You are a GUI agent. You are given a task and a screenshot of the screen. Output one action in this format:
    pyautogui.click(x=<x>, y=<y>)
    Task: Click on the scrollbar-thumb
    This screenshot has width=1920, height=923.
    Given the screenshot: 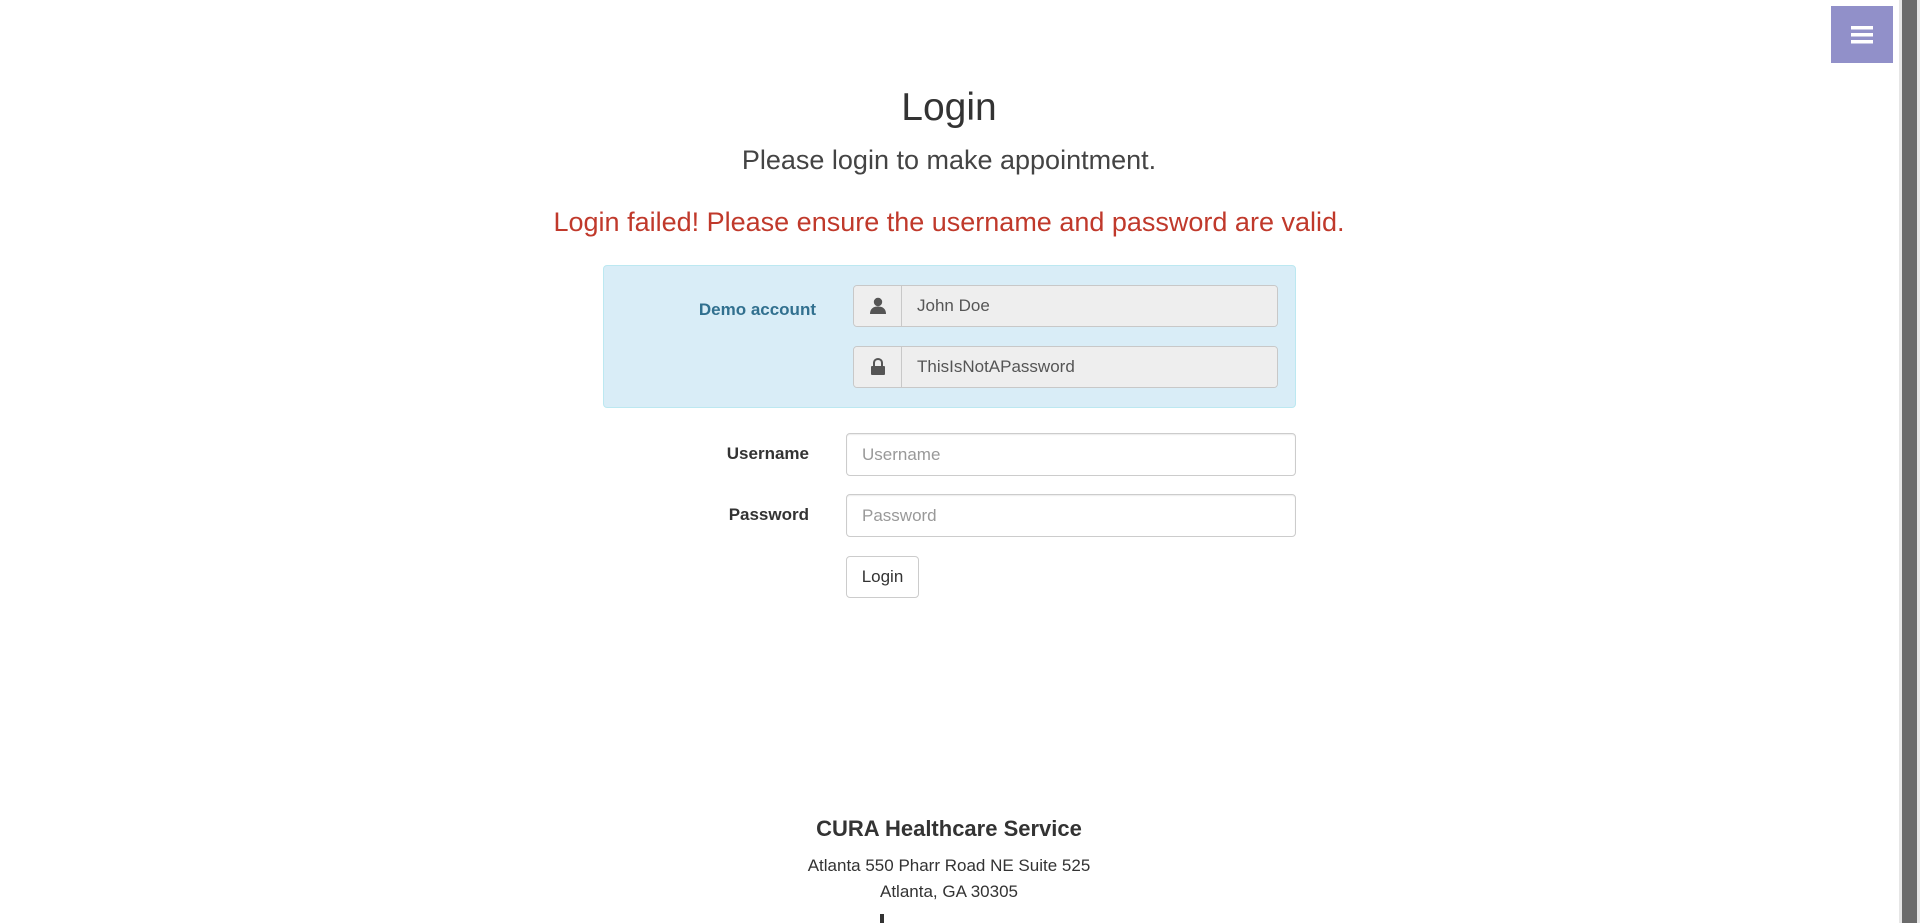 What is the action you would take?
    pyautogui.click(x=1909, y=461)
    